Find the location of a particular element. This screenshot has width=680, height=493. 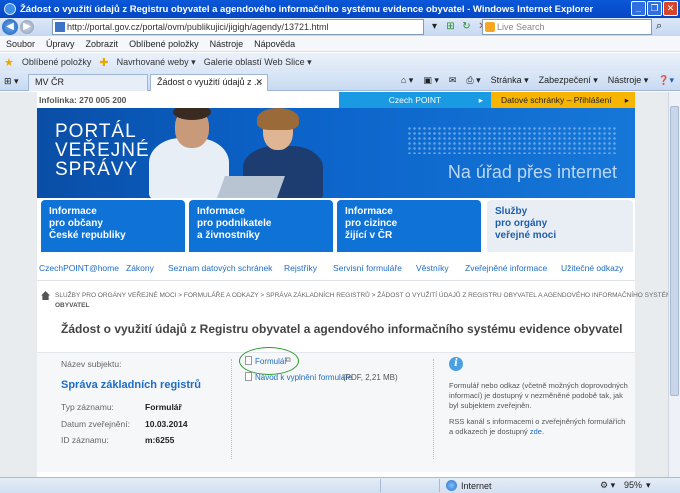

tab-mv-cr: MV ČR is located at coordinates (88, 82).